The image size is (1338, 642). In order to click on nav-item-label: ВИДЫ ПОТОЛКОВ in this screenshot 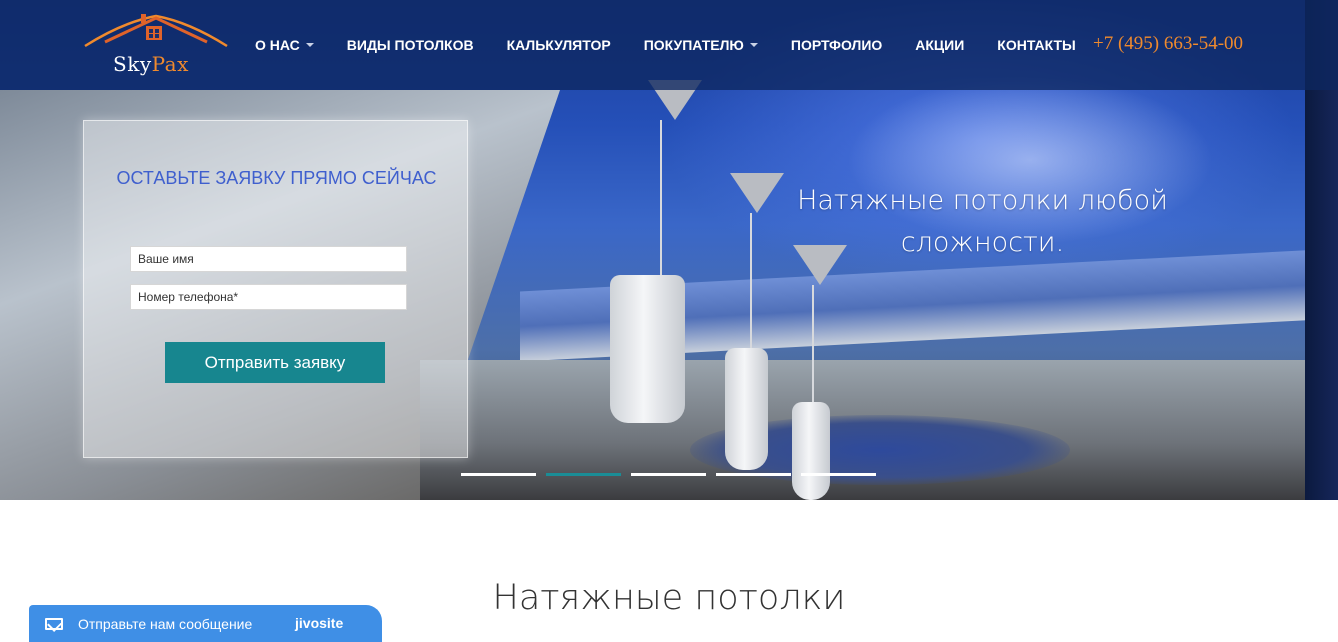, I will do `click(410, 45)`.